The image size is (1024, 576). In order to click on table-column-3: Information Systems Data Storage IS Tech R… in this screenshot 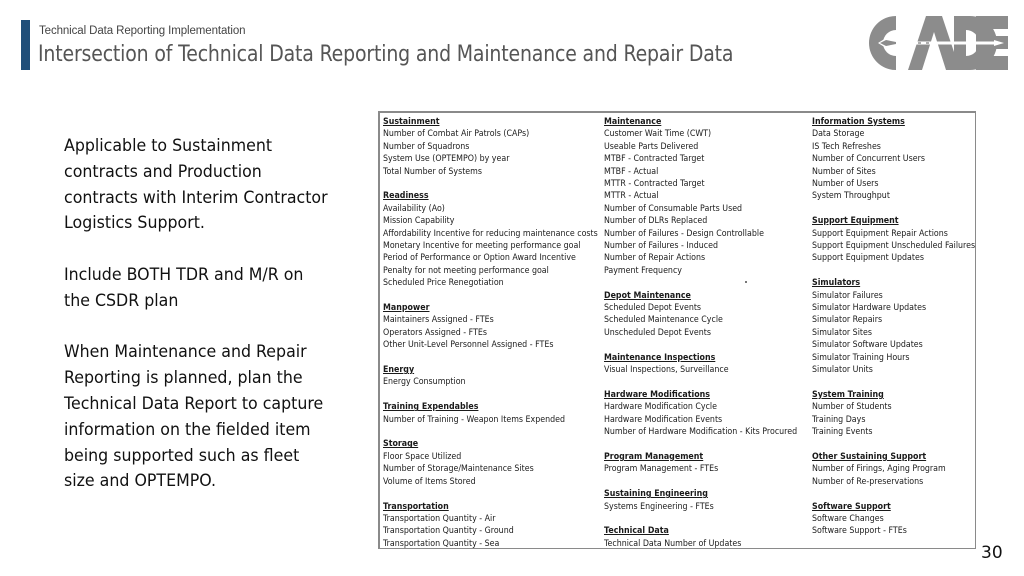, I will do `click(900, 333)`.